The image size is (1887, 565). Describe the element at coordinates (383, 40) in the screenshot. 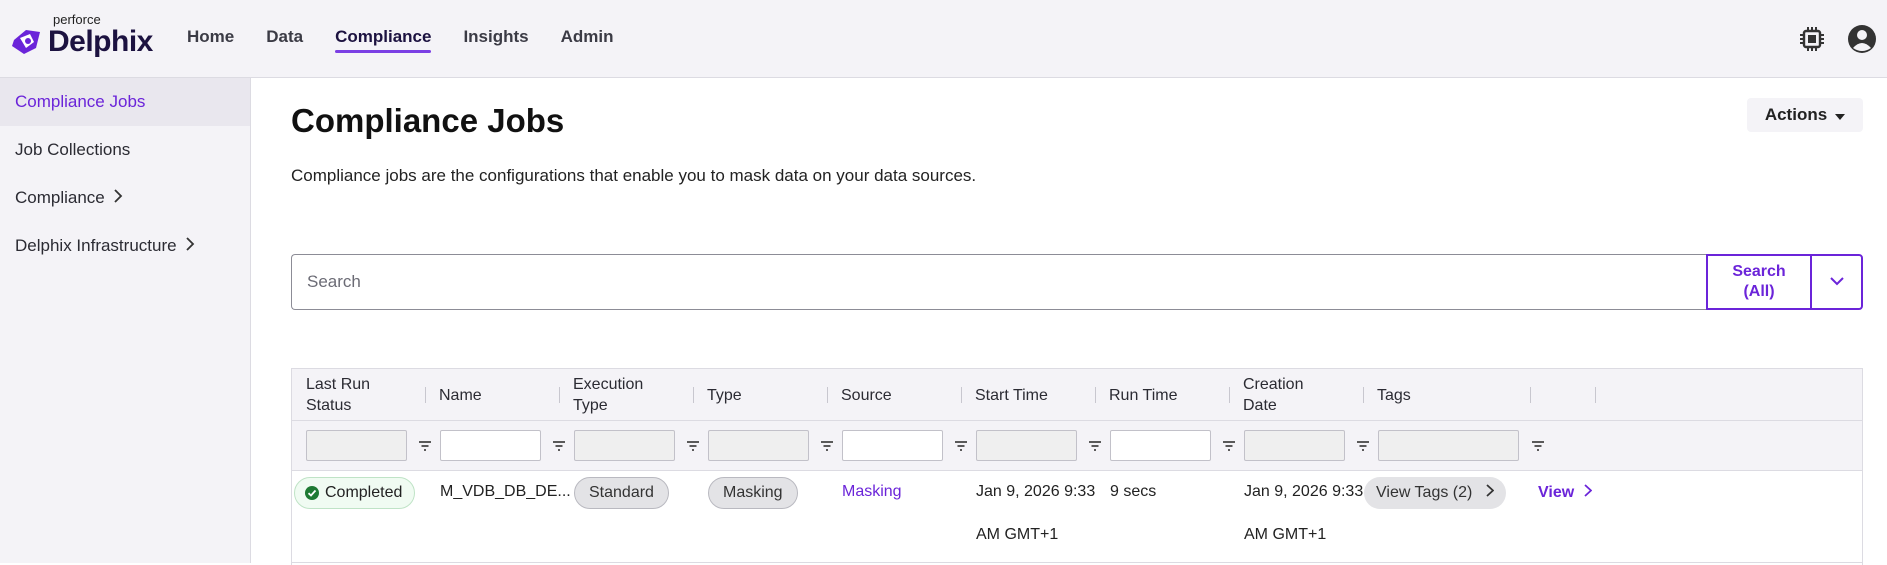

I see `nav-compliance: Compliance` at that location.